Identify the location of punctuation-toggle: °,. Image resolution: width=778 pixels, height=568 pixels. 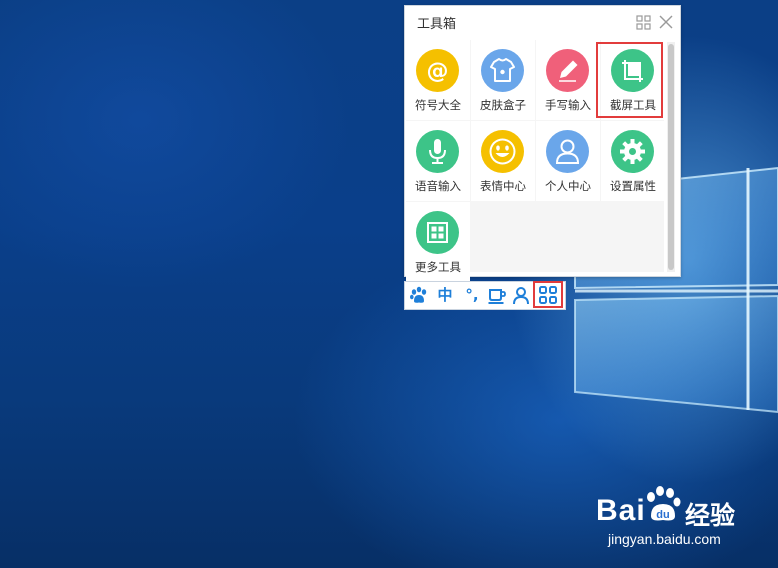
(472, 295).